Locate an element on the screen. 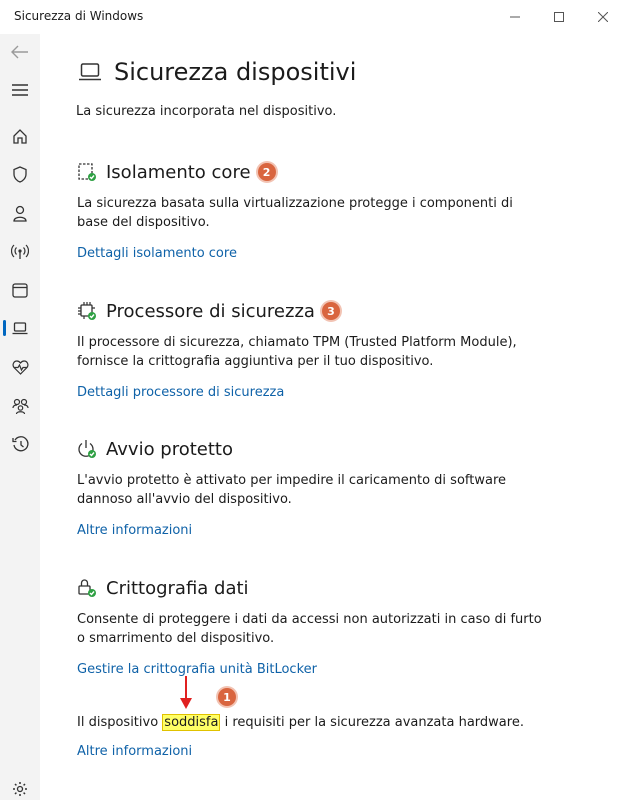 The height and width of the screenshot is (804, 627). maximize-icon is located at coordinates (559, 17).